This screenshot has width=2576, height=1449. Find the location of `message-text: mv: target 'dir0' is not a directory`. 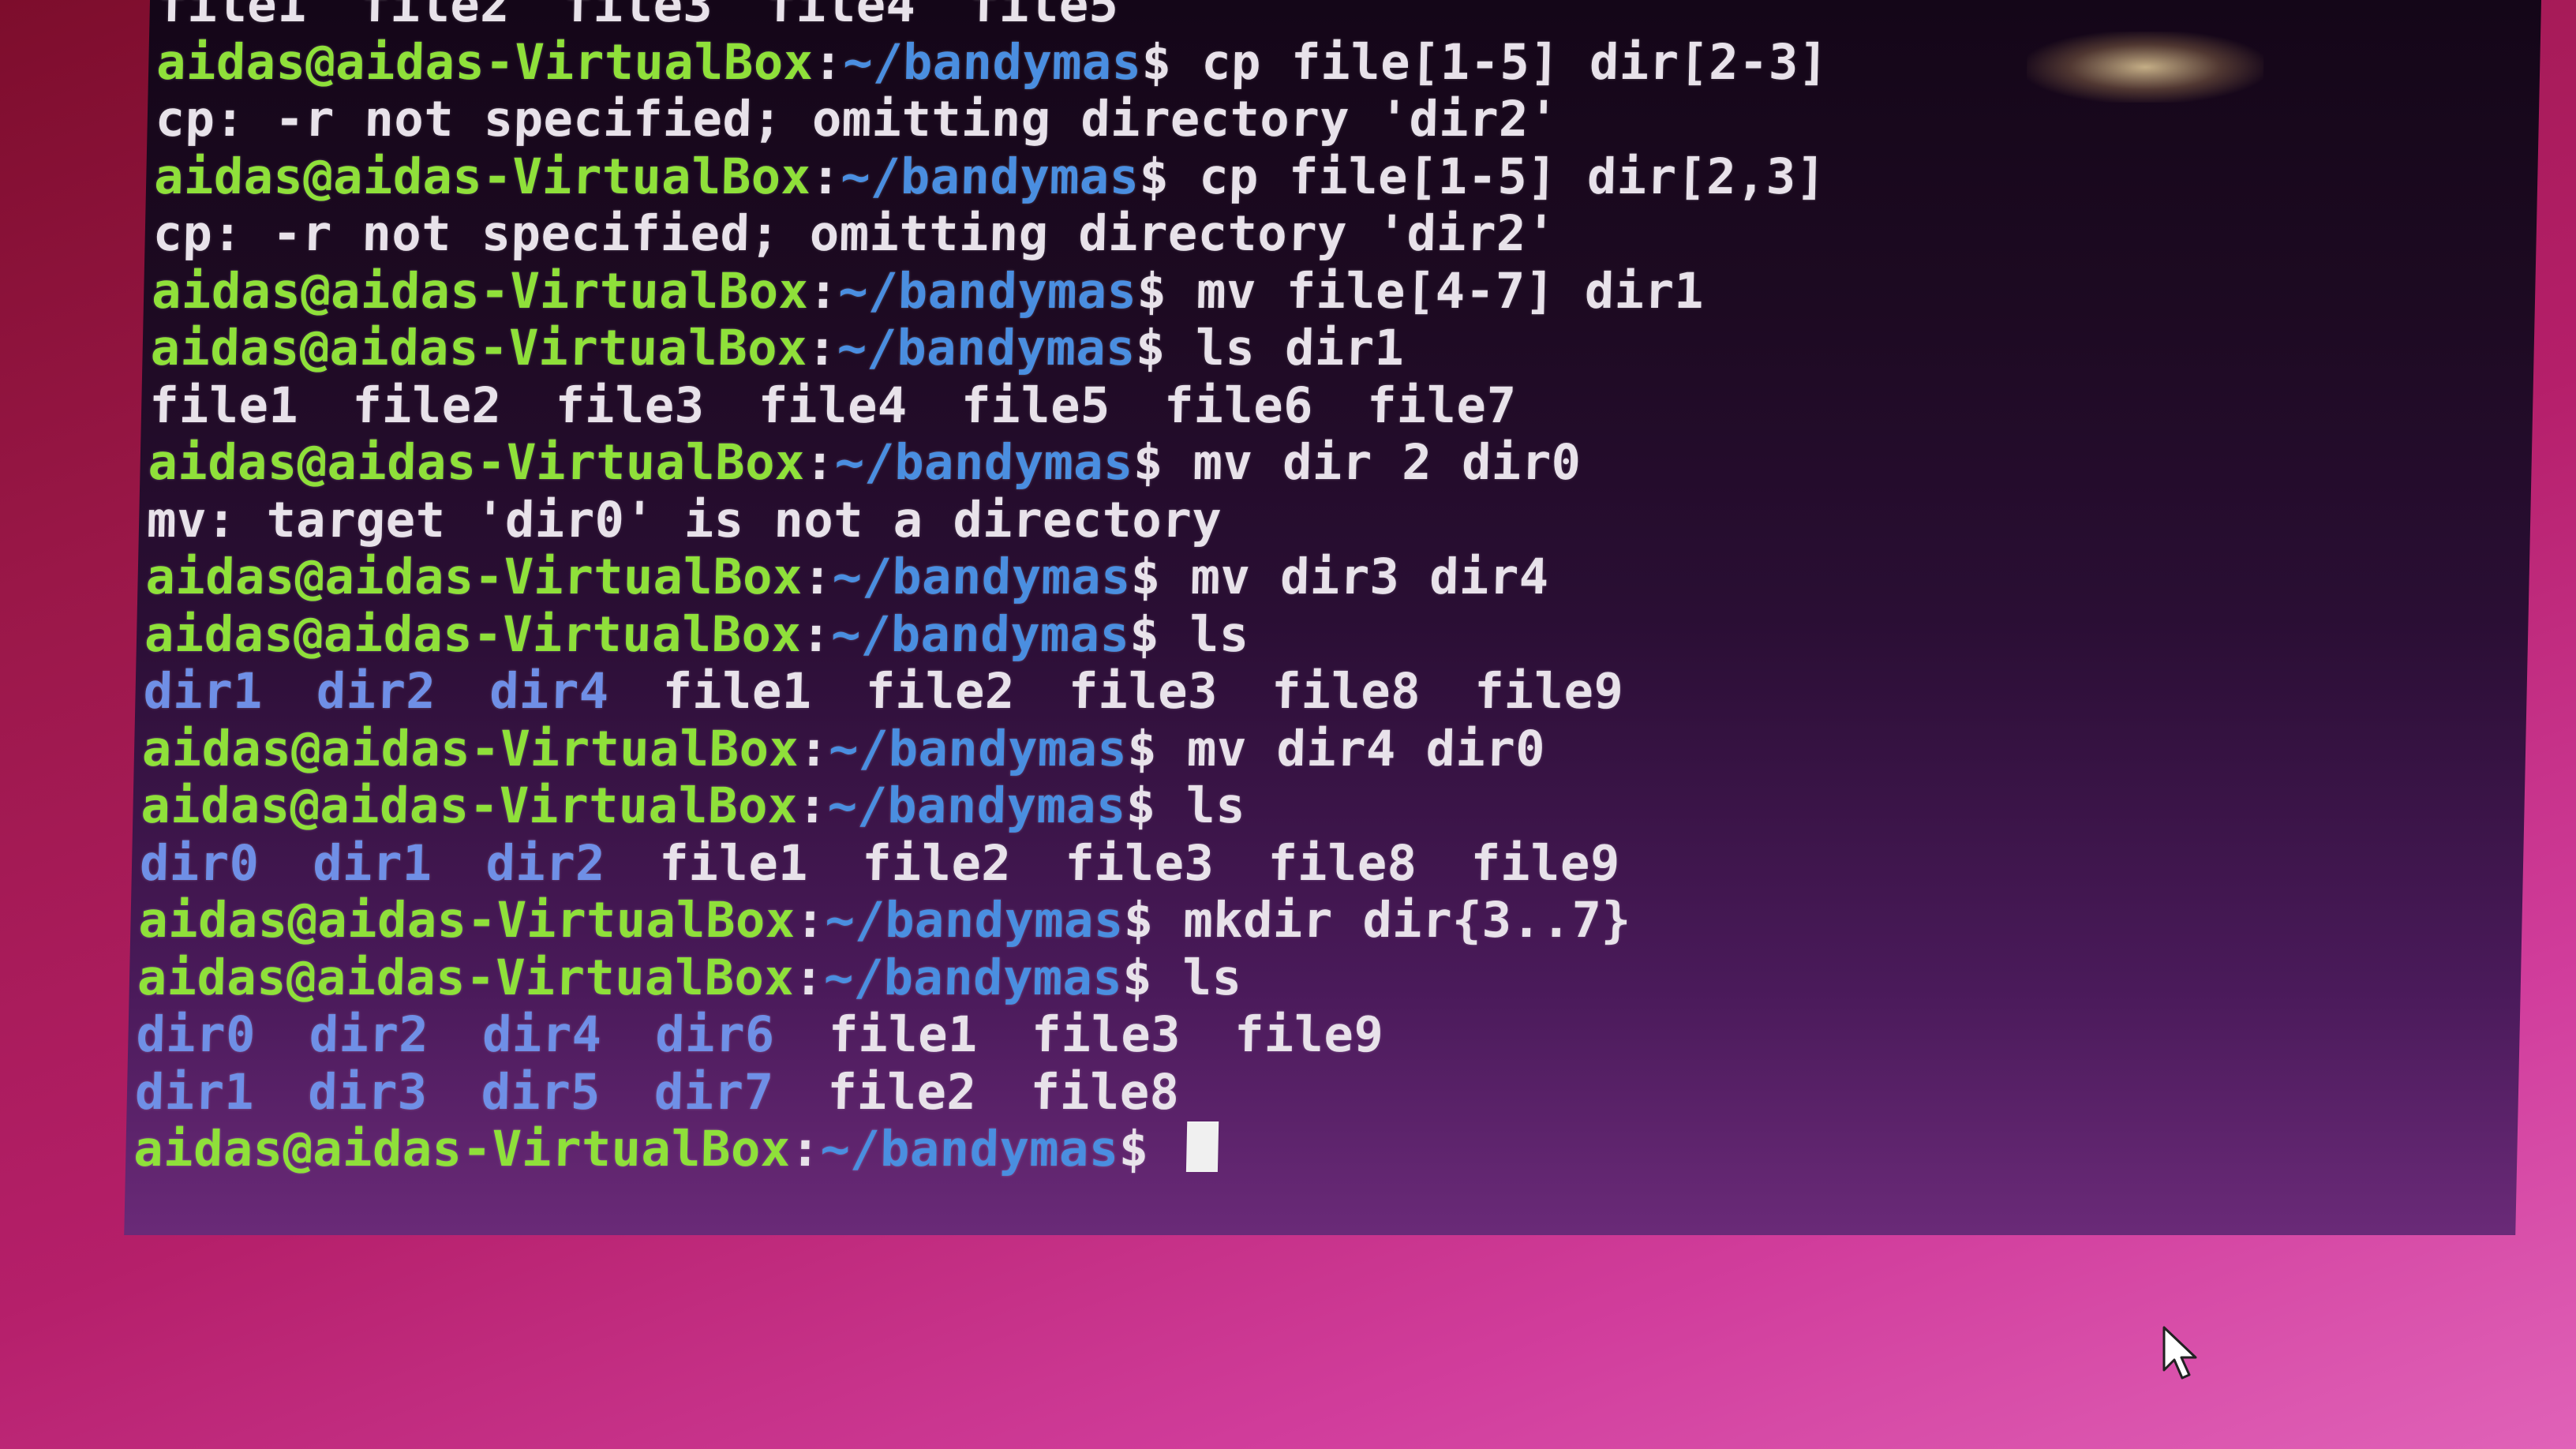

message-text: mv: target 'dir0' is not a directory is located at coordinates (684, 519).